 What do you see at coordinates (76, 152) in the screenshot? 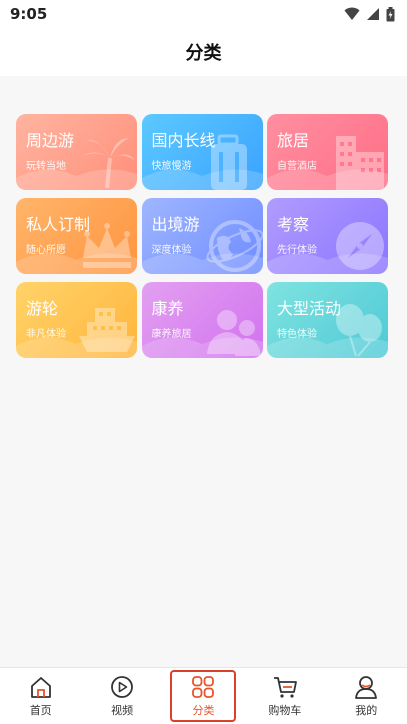
I see `category-card: 周边游 玩转当地` at bounding box center [76, 152].